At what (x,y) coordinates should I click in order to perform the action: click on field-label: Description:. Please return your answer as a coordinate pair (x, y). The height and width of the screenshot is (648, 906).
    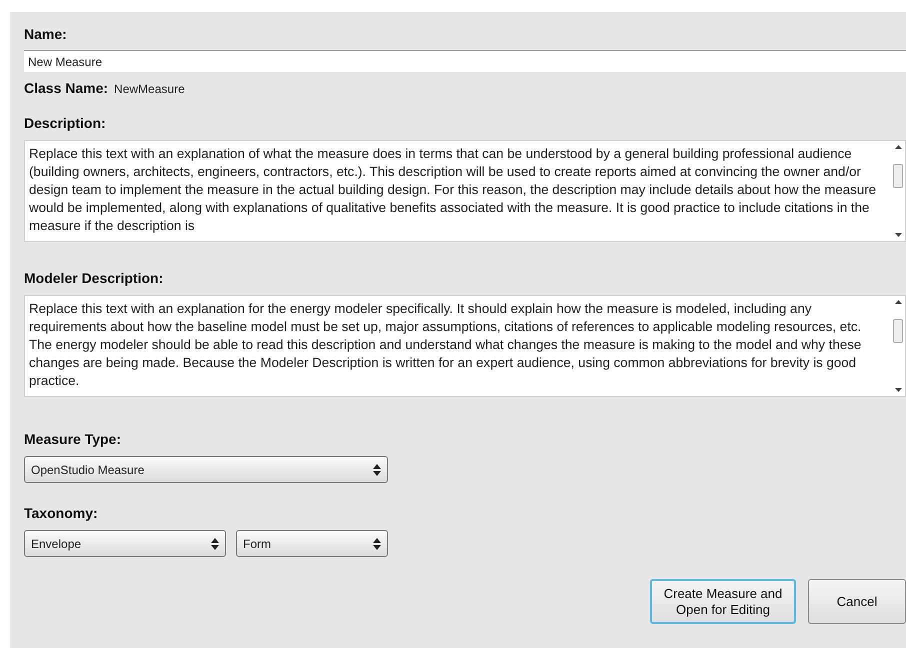
    Looking at the image, I should click on (65, 123).